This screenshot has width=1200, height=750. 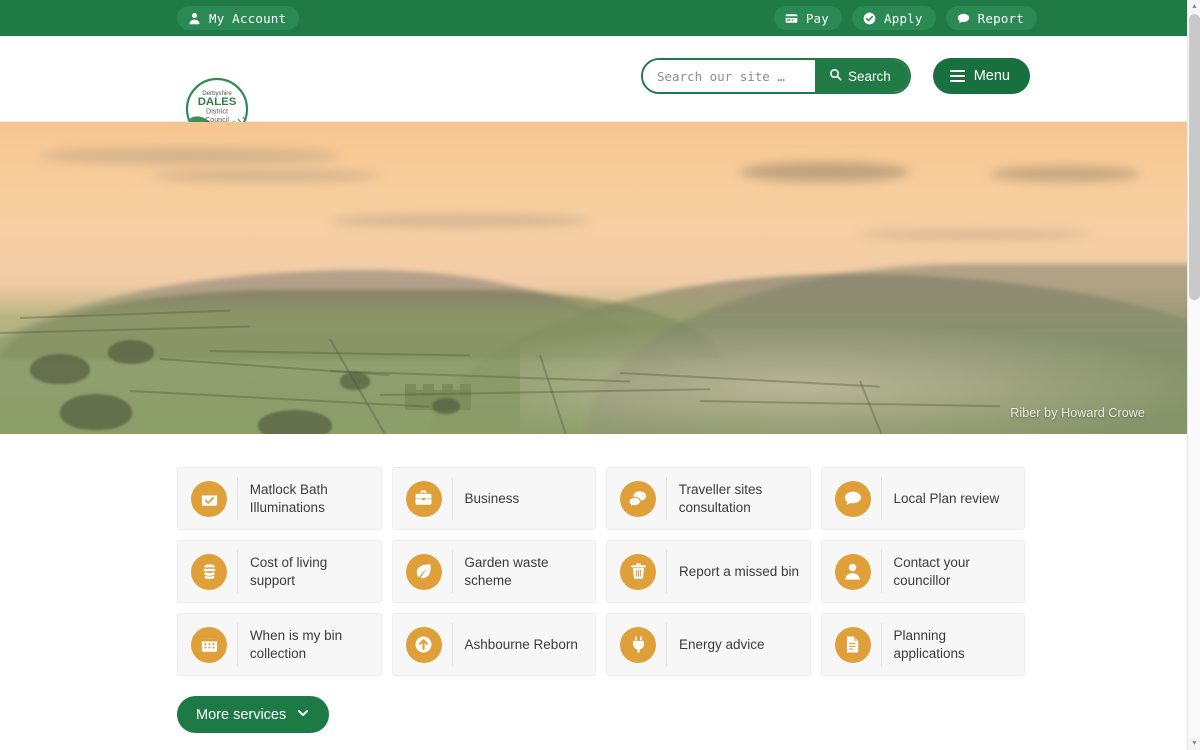 What do you see at coordinates (931, 571) in the screenshot?
I see `service-tile-label: Contact your councillor` at bounding box center [931, 571].